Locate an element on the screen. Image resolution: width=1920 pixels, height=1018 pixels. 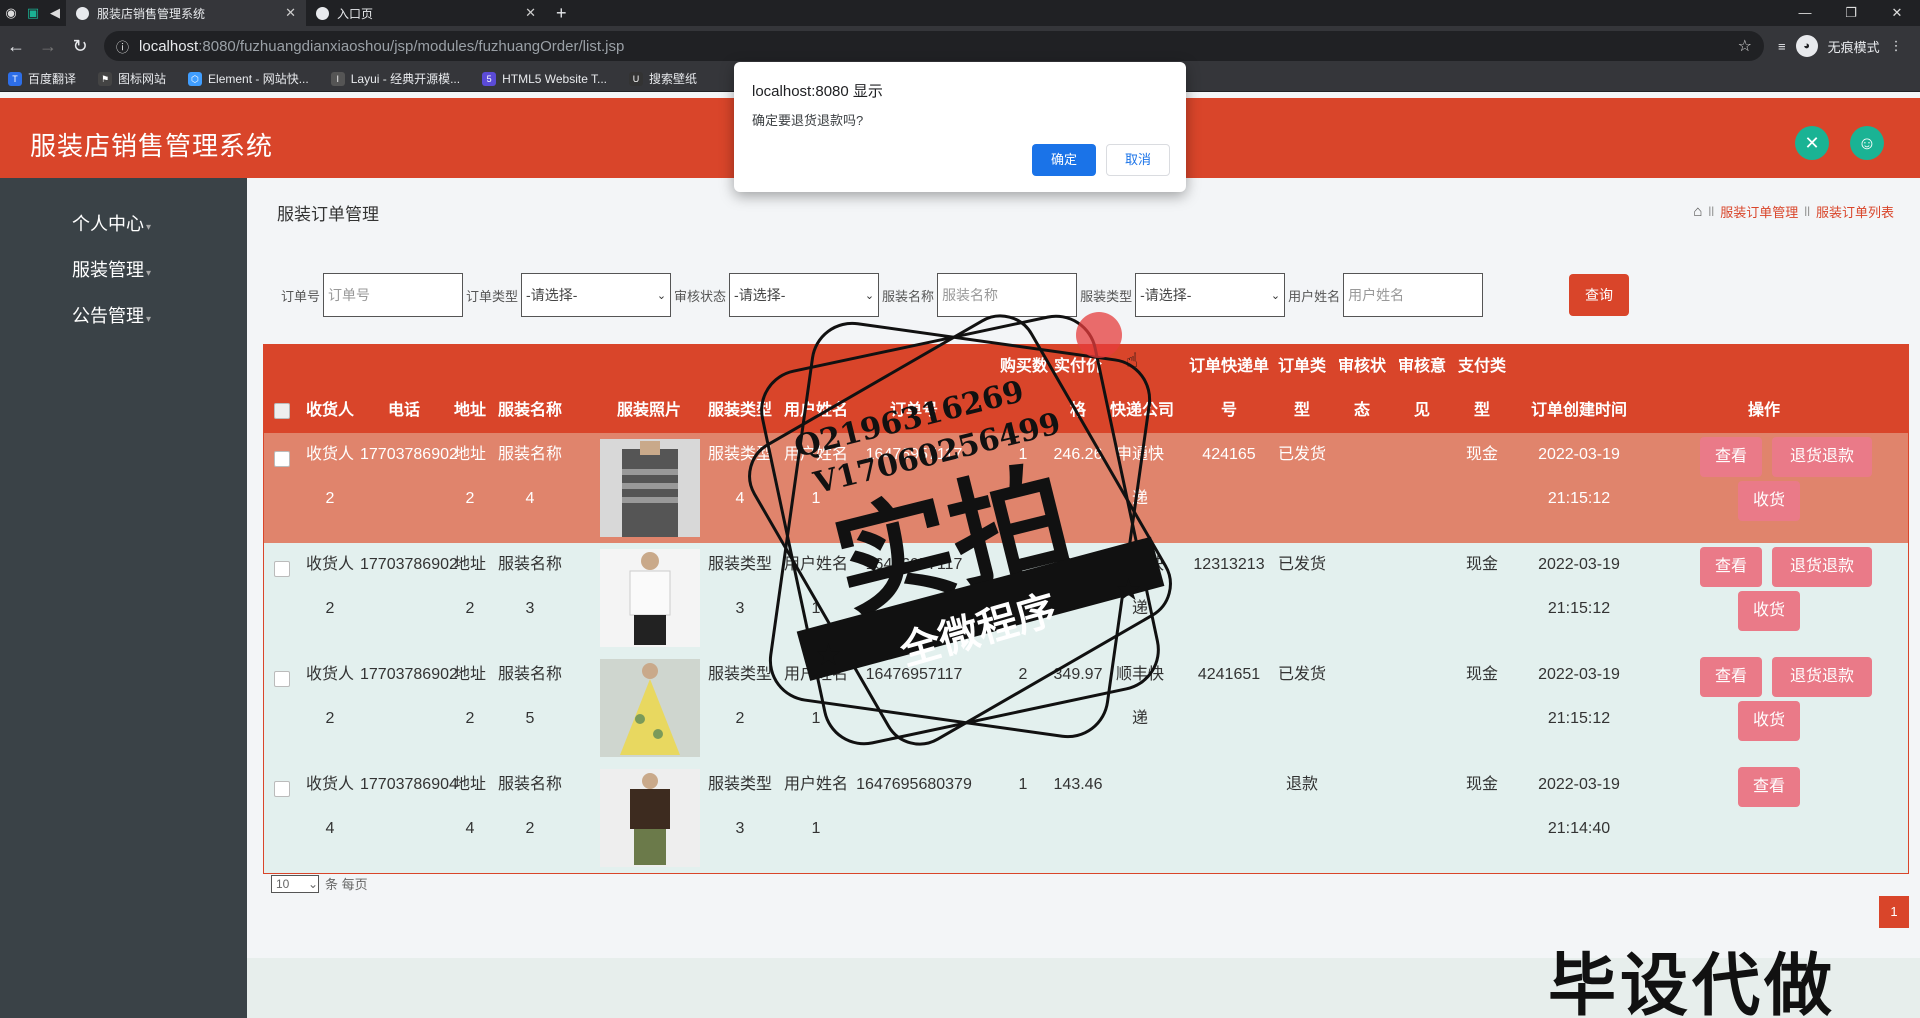
more-menu-icon: ⋮ is located at coordinates (1896, 46).